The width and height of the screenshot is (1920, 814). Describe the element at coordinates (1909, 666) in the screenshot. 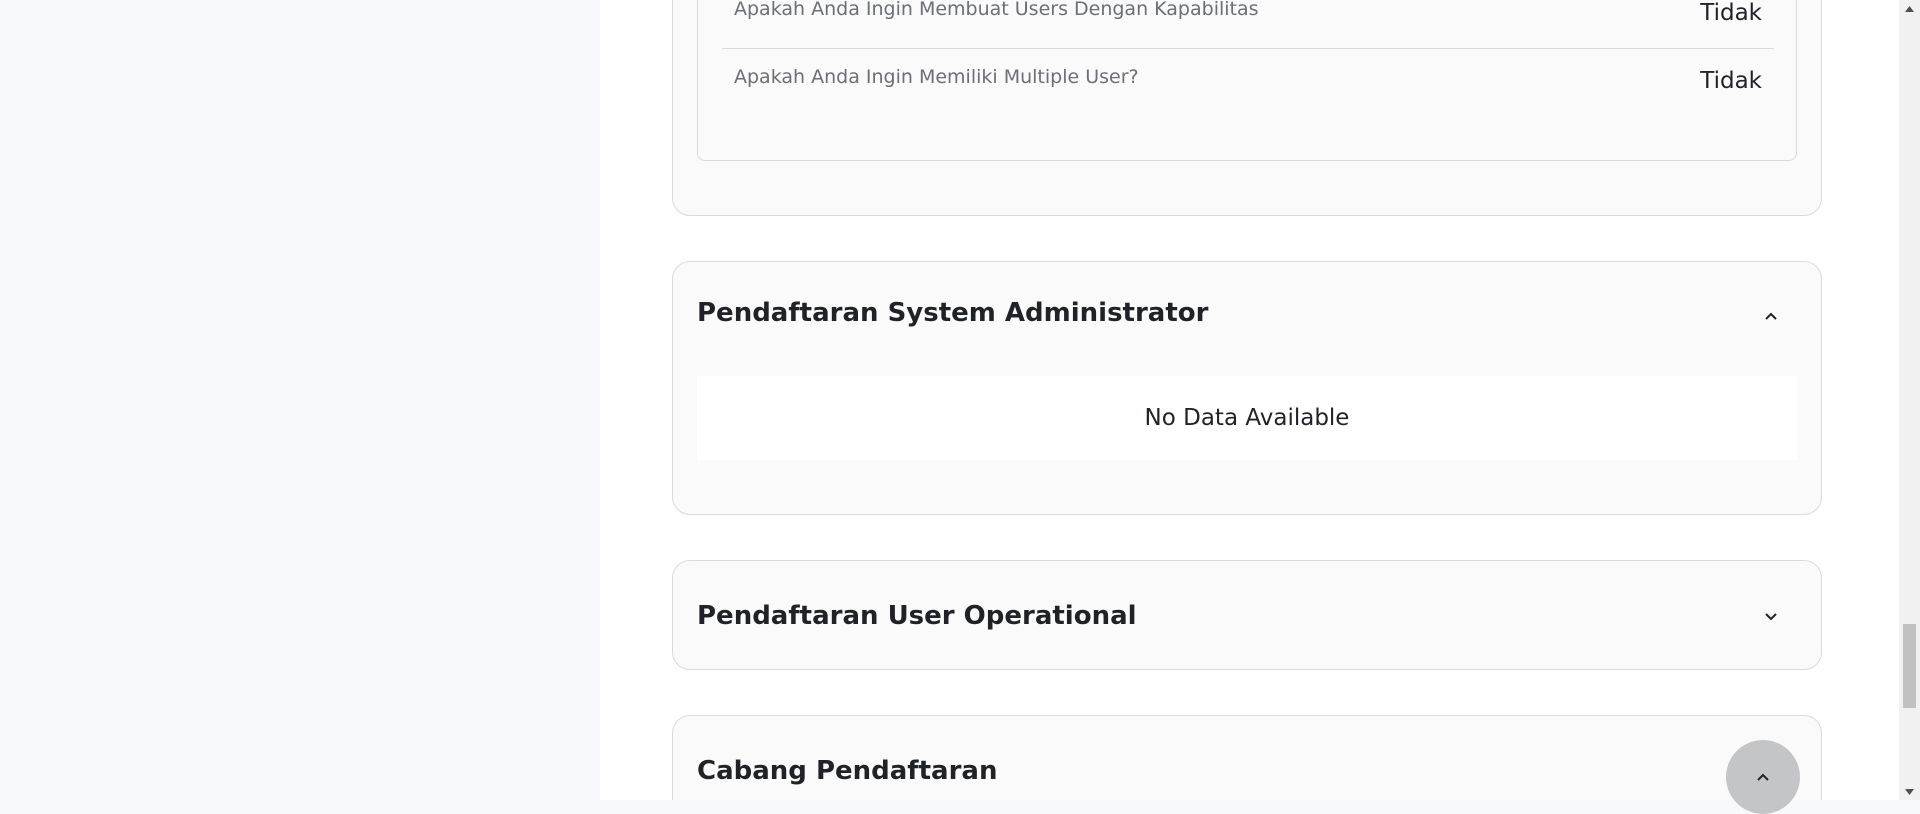

I see `scrollbar-thumb` at that location.